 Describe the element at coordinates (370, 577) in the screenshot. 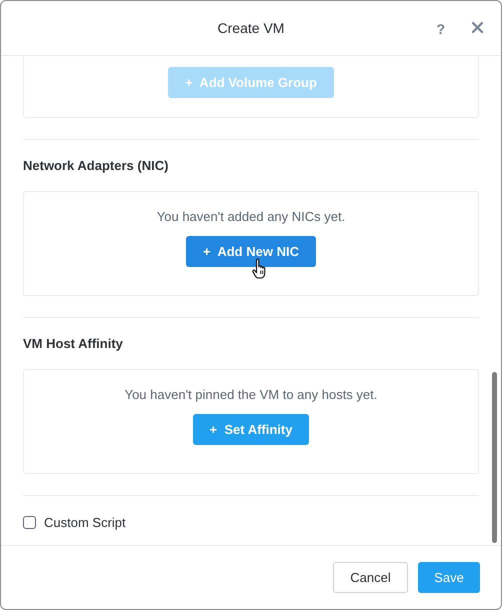

I see `cancel-button: Cancel` at that location.